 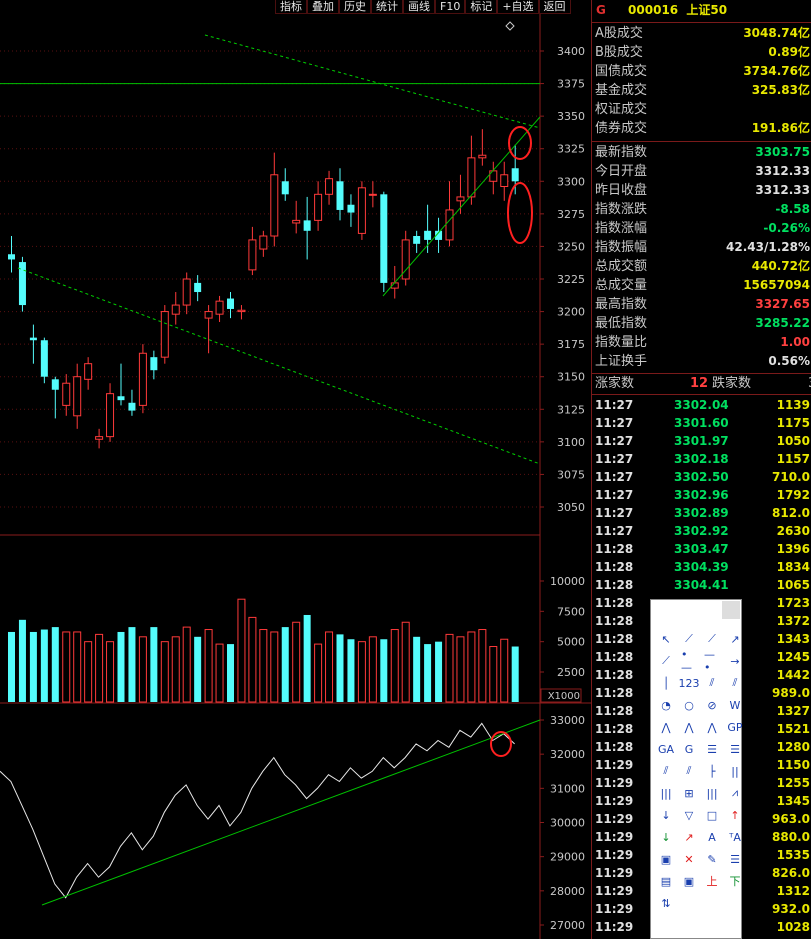 What do you see at coordinates (793, 459) in the screenshot?
I see `tick-vol: 1157` at bounding box center [793, 459].